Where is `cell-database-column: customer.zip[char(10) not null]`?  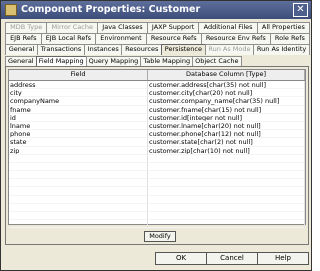 cell-database-column: customer.zip[char(10) not null] is located at coordinates (226, 150).